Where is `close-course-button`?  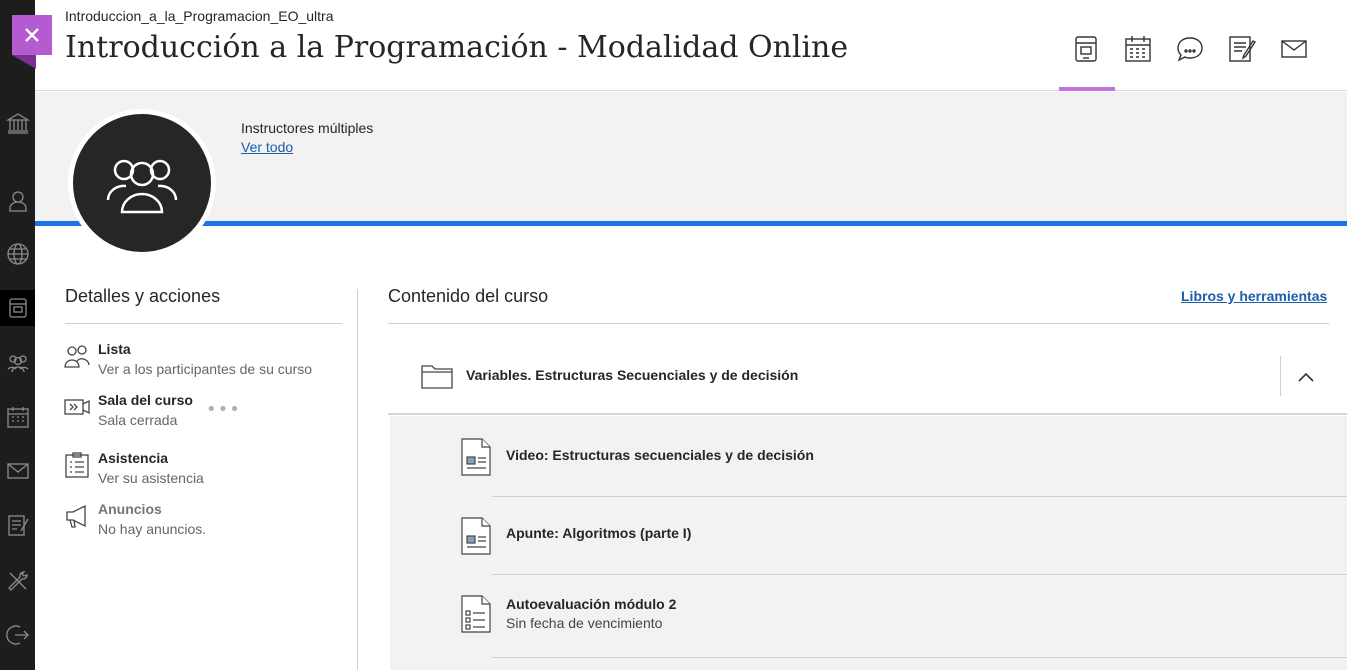 close-course-button is located at coordinates (32, 42).